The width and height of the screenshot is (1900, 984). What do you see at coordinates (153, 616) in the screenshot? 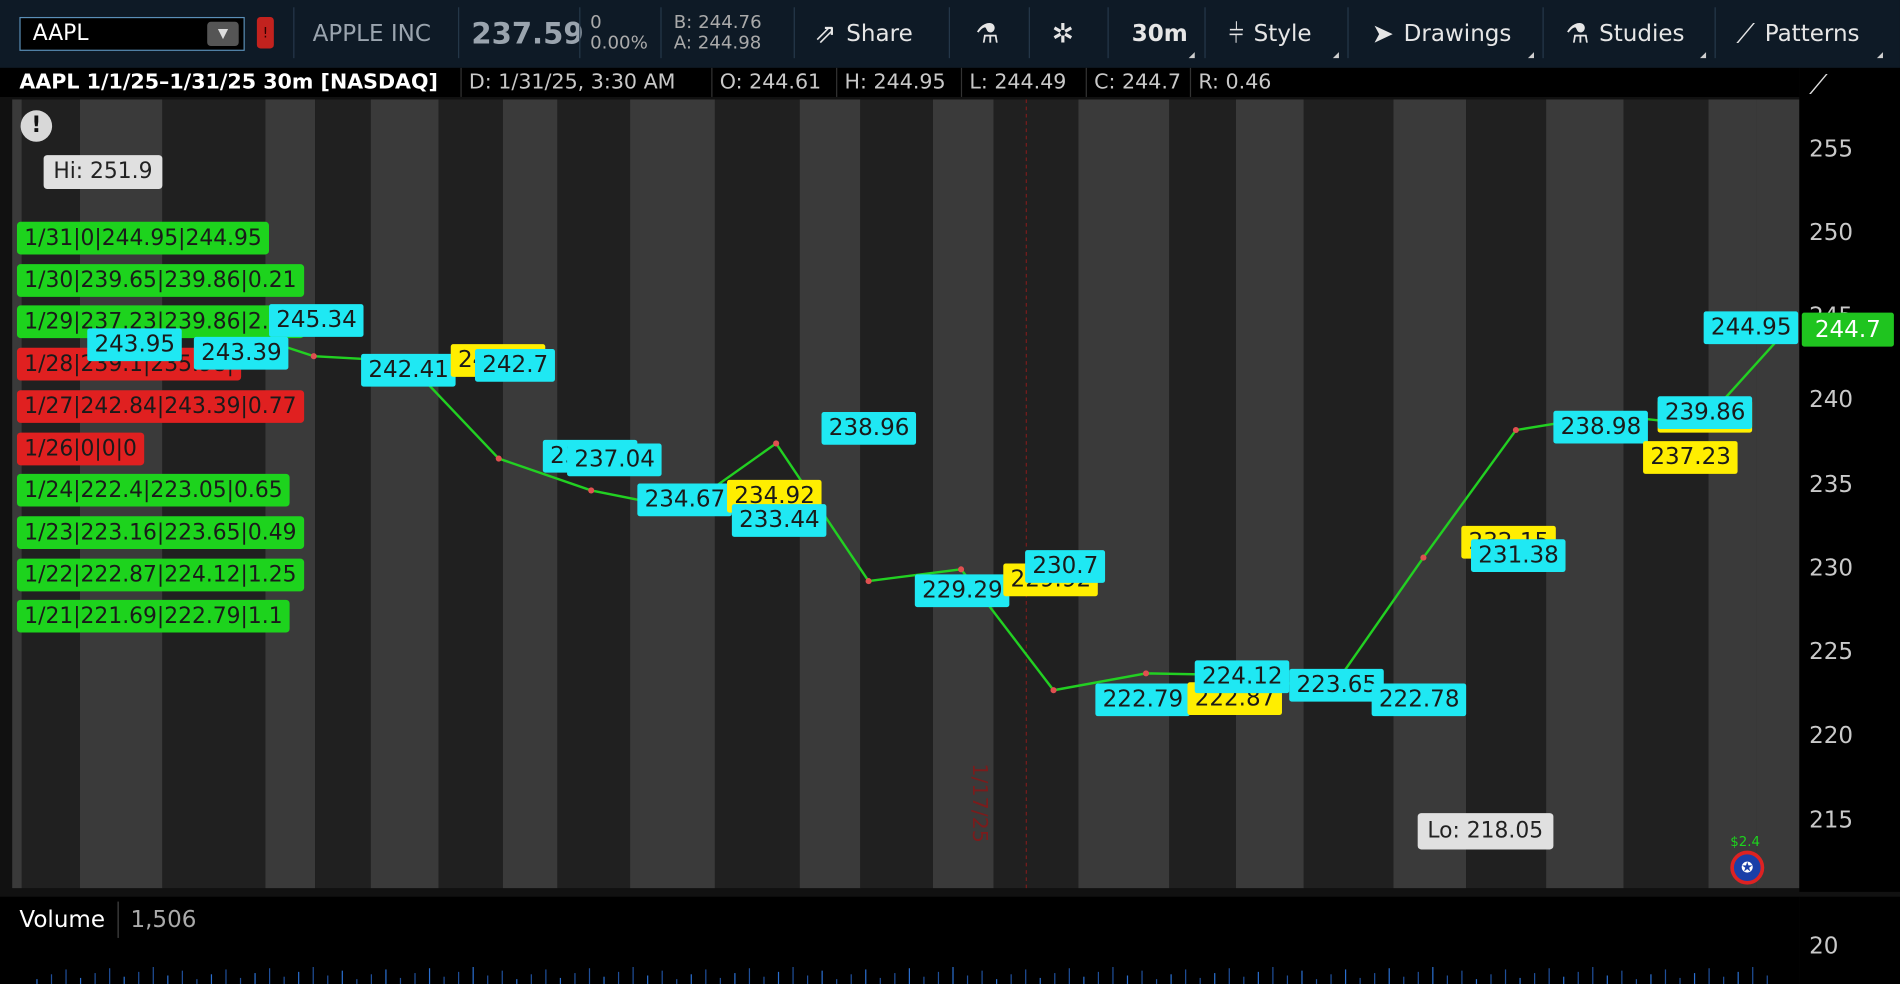
I see `daily-summary-row: 1/21|221.69|222.79|1.1` at bounding box center [153, 616].